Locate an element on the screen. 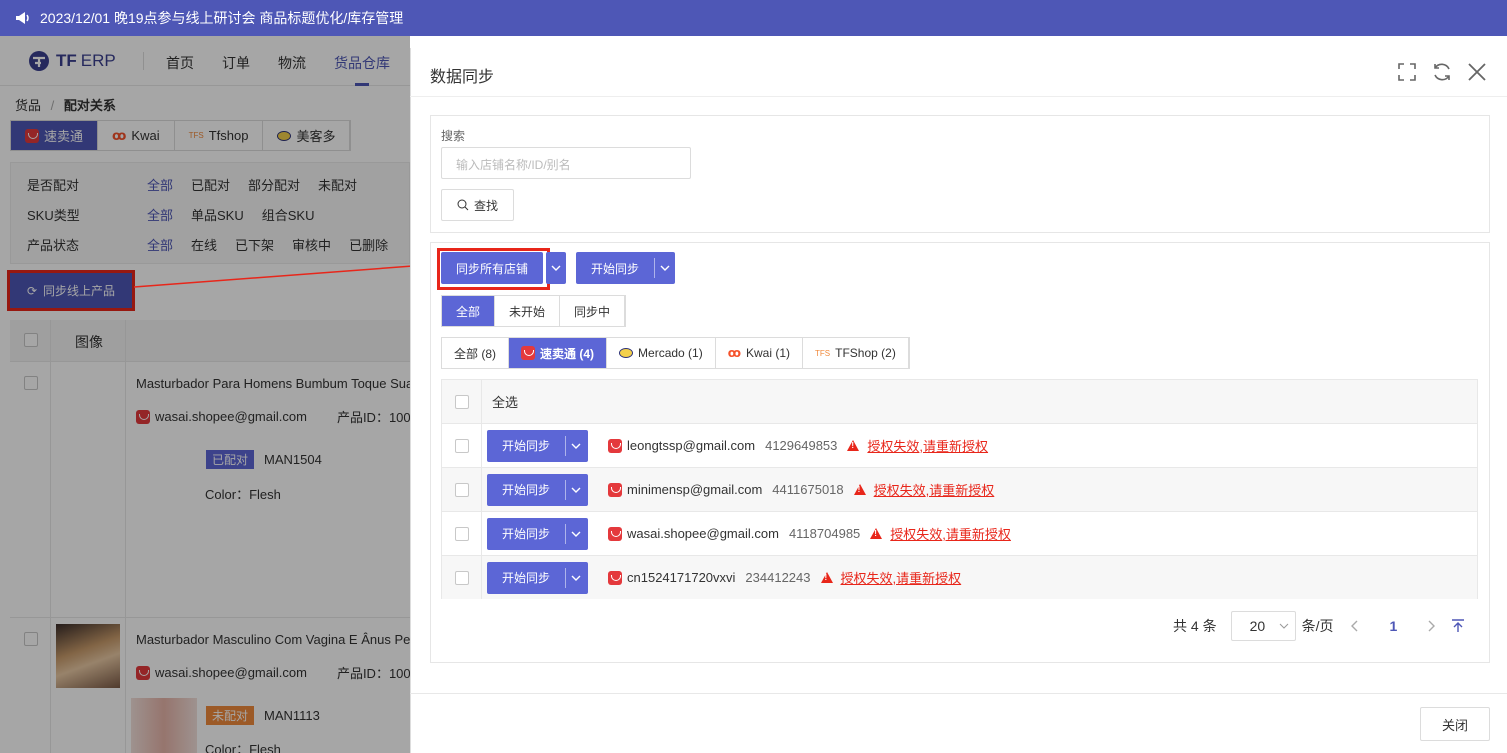  store-account: leongtssp@gmail.com 4129649853 is located at coordinates (722, 445).